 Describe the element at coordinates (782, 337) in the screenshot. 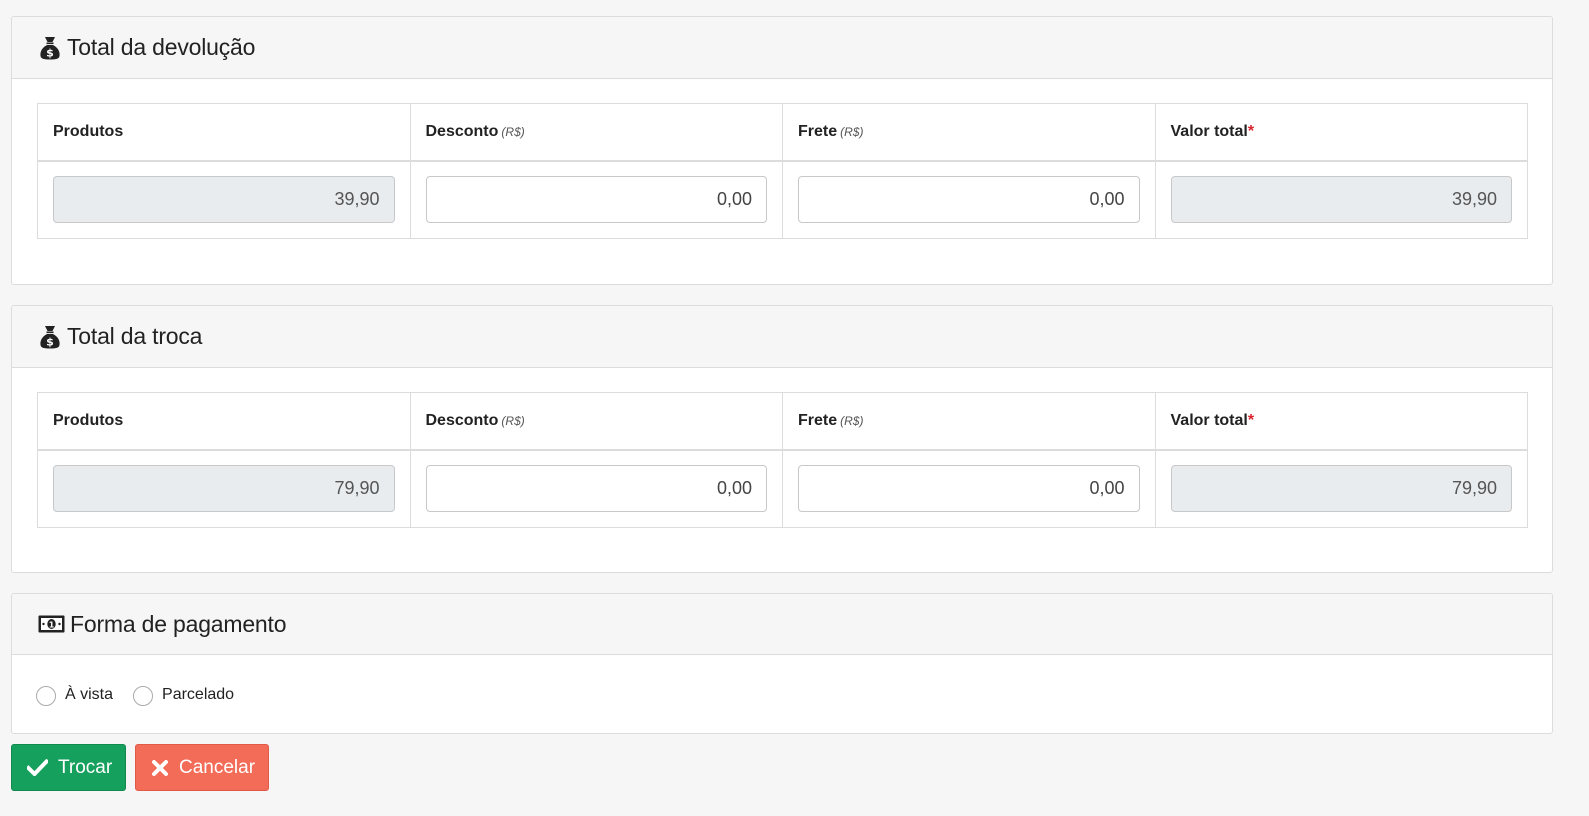

I see `exchange-total-header: $ Total da troca` at that location.